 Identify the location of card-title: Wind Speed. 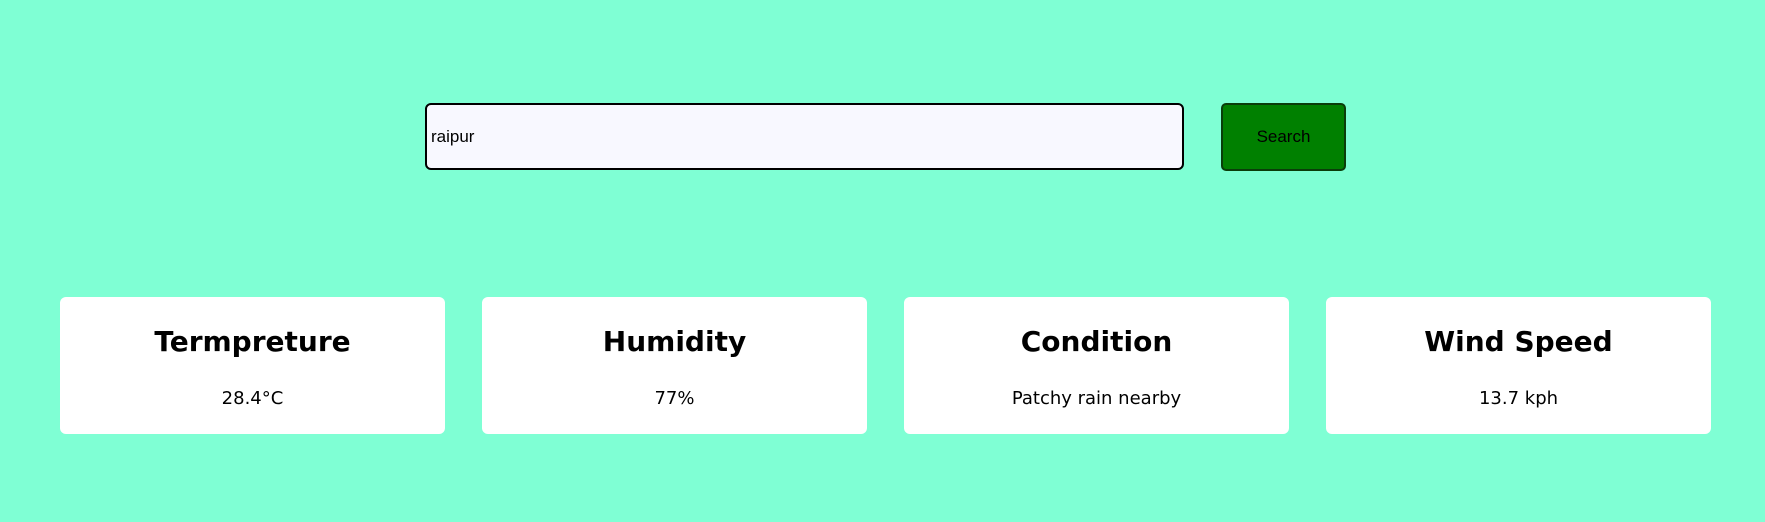
(1518, 341).